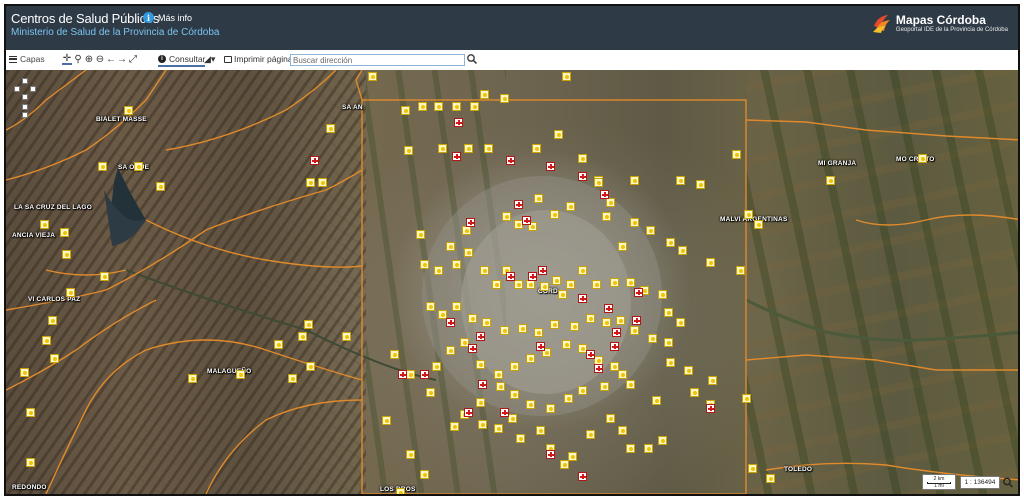 This screenshot has width=1024, height=501. Describe the element at coordinates (472, 59) in the screenshot. I see `search-icon` at that location.